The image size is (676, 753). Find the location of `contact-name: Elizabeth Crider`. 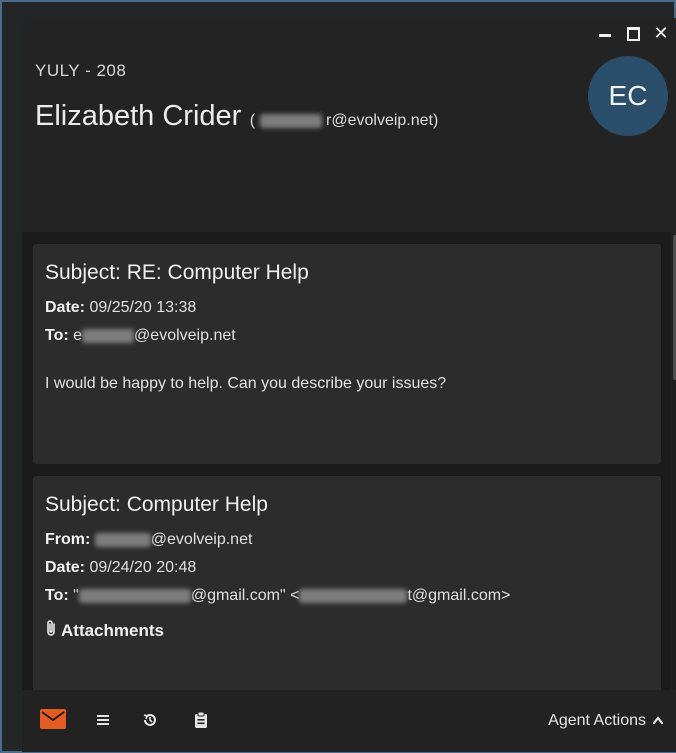

contact-name: Elizabeth Crider is located at coordinates (138, 116).